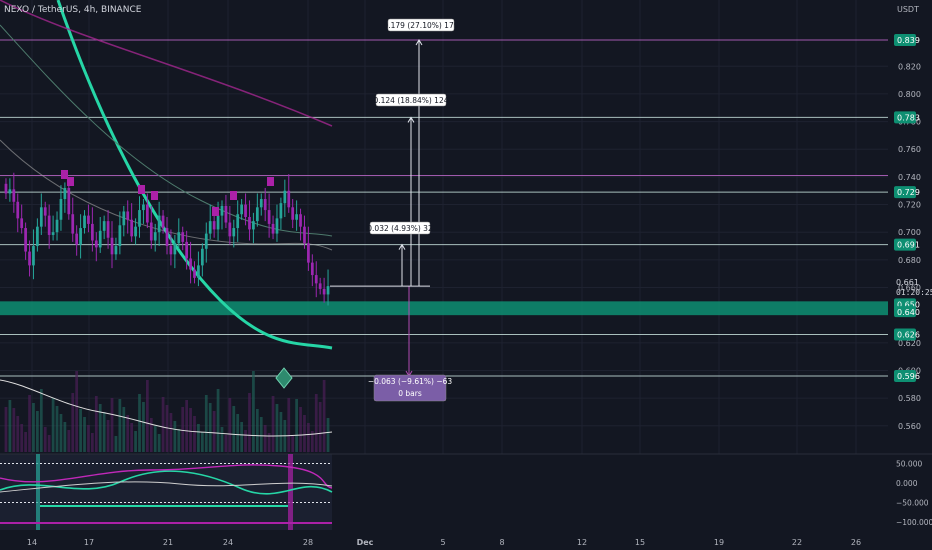 The height and width of the screenshot is (550, 932). Describe the element at coordinates (908, 40) in the screenshot. I see `level-badge-label: 0.839` at that location.